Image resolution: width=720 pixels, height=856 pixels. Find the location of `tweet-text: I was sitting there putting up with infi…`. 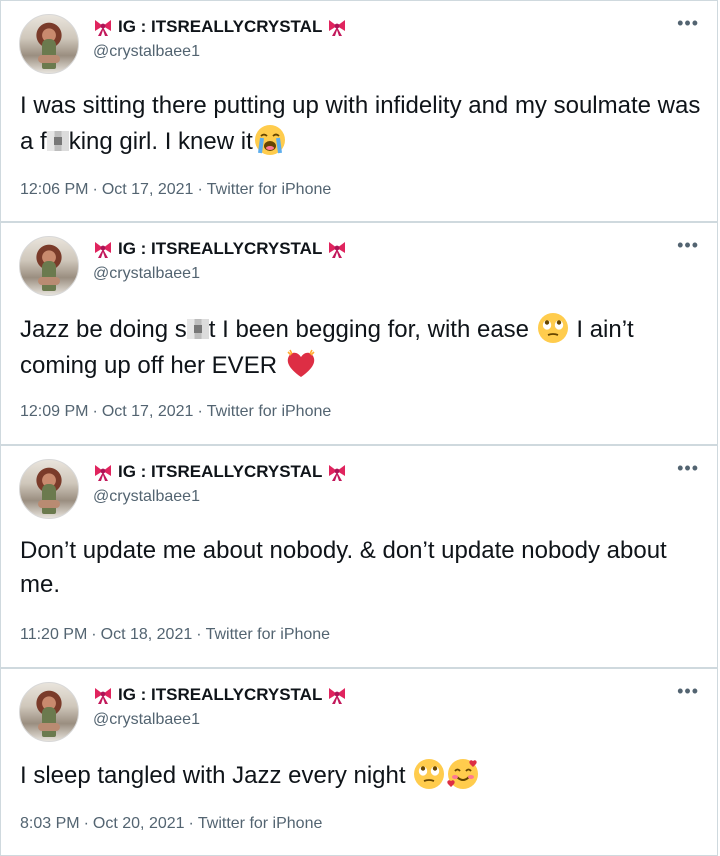

tweet-text: I was sitting there putting up with infi… is located at coordinates (365, 124).